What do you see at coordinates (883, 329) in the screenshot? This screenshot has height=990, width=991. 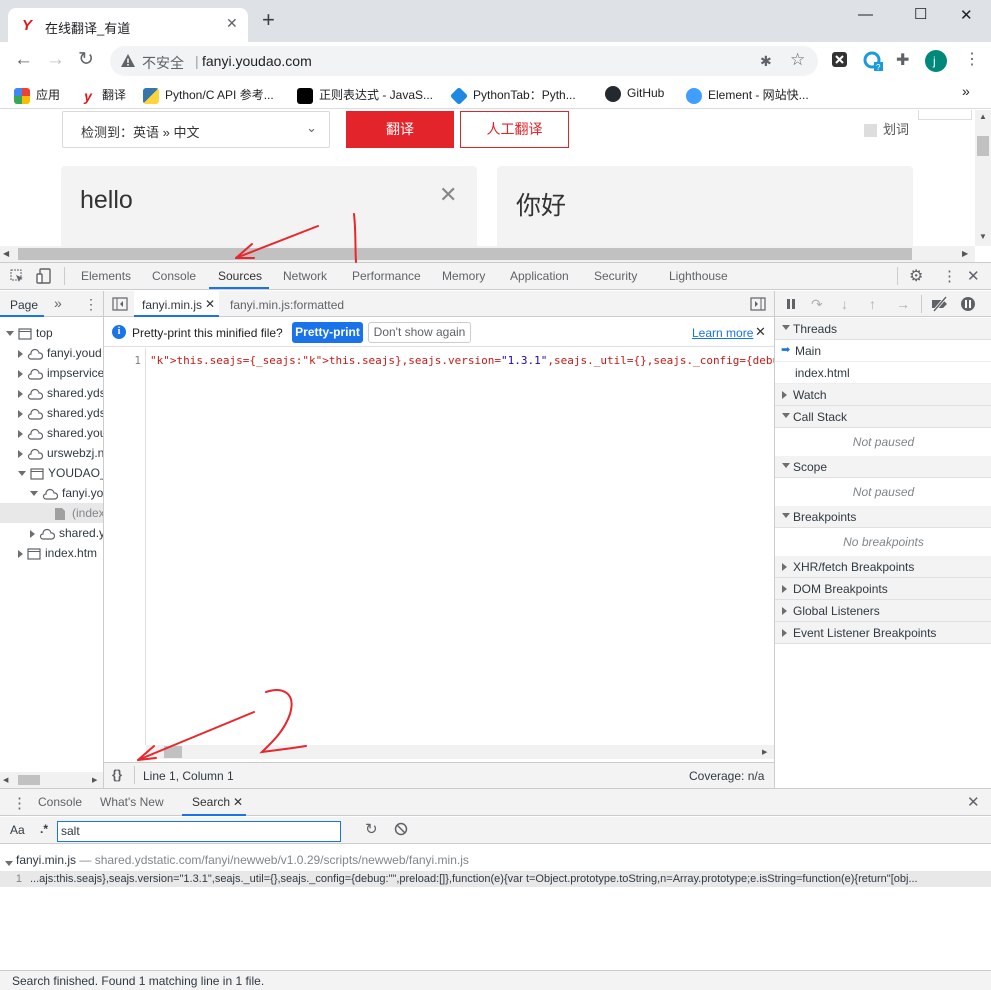 I see `section-threads: Threads` at bounding box center [883, 329].